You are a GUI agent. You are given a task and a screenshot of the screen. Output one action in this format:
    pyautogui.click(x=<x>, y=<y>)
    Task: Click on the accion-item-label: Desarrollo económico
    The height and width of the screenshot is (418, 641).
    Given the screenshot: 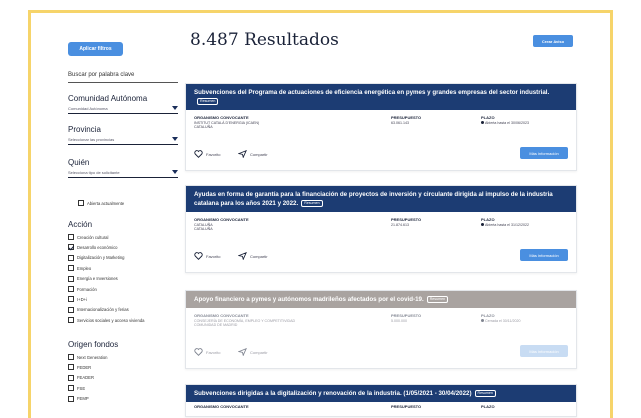 What is the action you would take?
    pyautogui.click(x=97, y=247)
    